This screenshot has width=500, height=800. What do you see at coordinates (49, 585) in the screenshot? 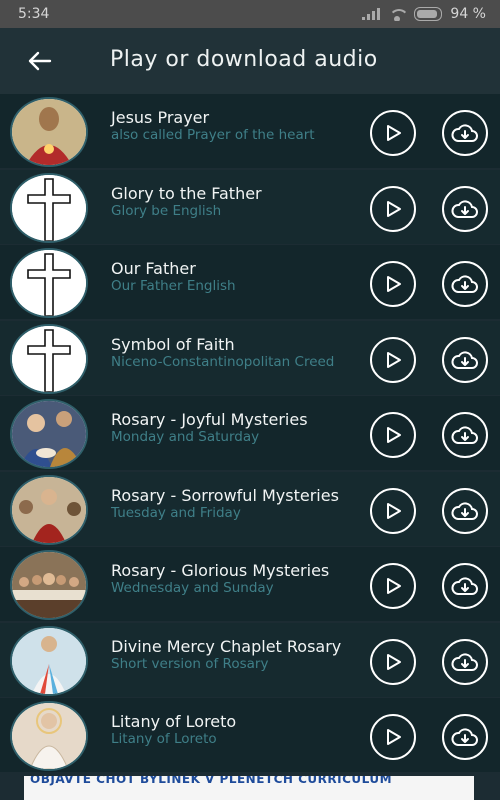
I see `last-supper-image` at bounding box center [49, 585].